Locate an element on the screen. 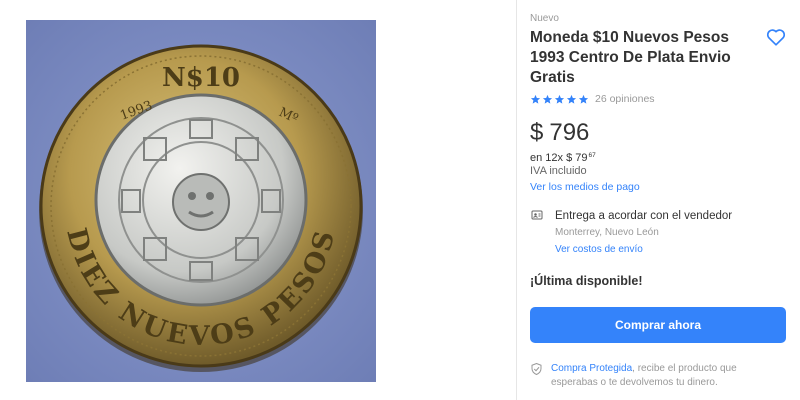 Image resolution: width=800 pixels, height=400 pixels. sun-face is located at coordinates (201, 202).